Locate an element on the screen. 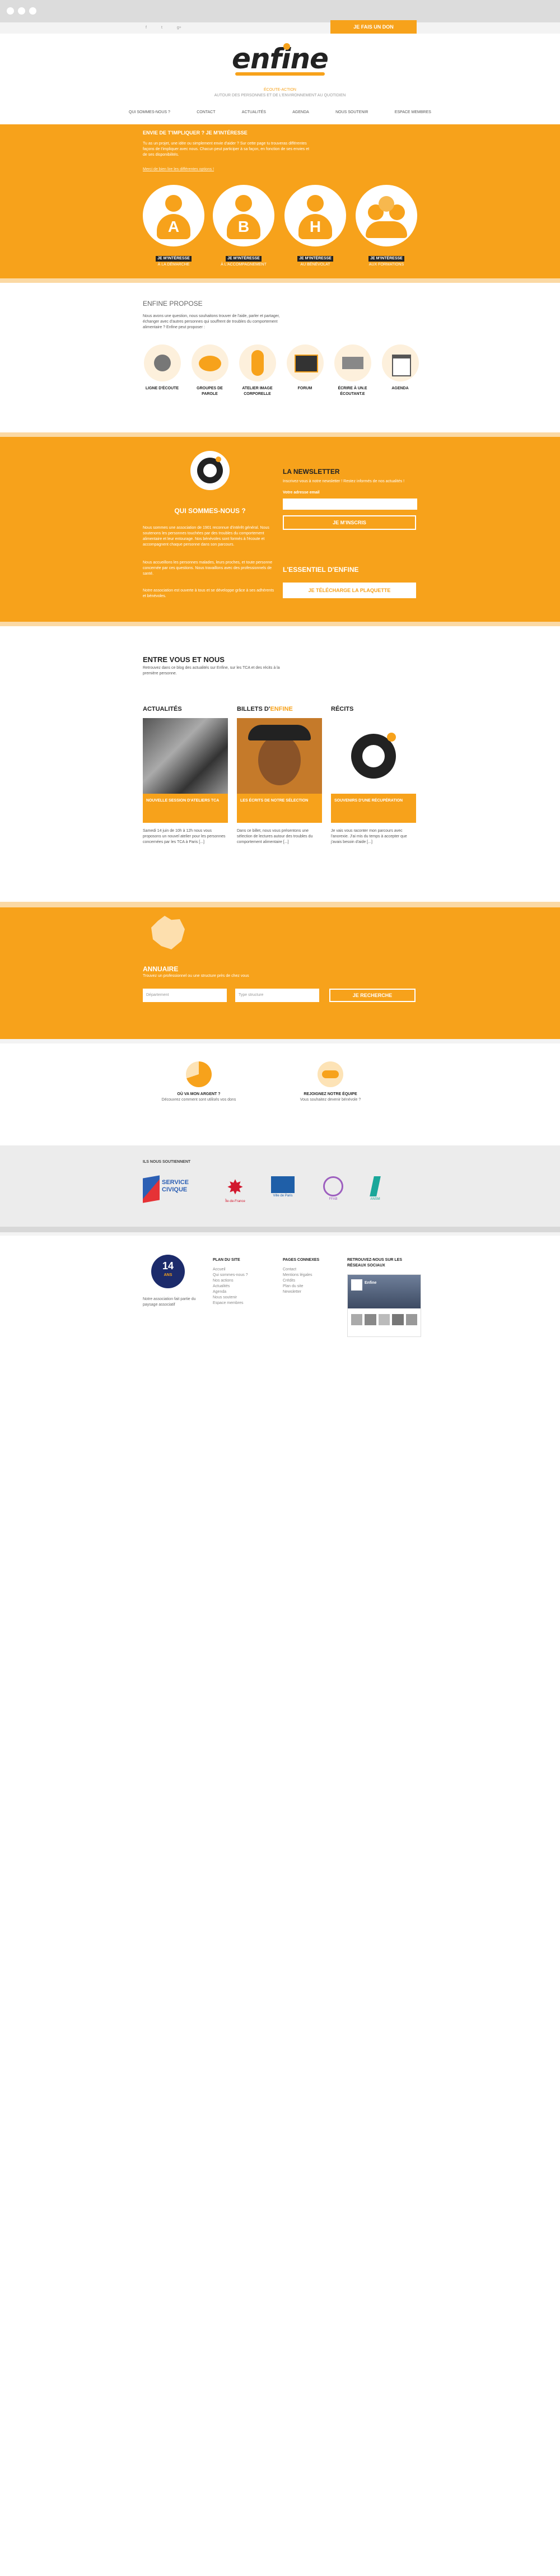 The width and height of the screenshot is (560, 2576). footer-link: Actualités is located at coordinates (244, 1286).